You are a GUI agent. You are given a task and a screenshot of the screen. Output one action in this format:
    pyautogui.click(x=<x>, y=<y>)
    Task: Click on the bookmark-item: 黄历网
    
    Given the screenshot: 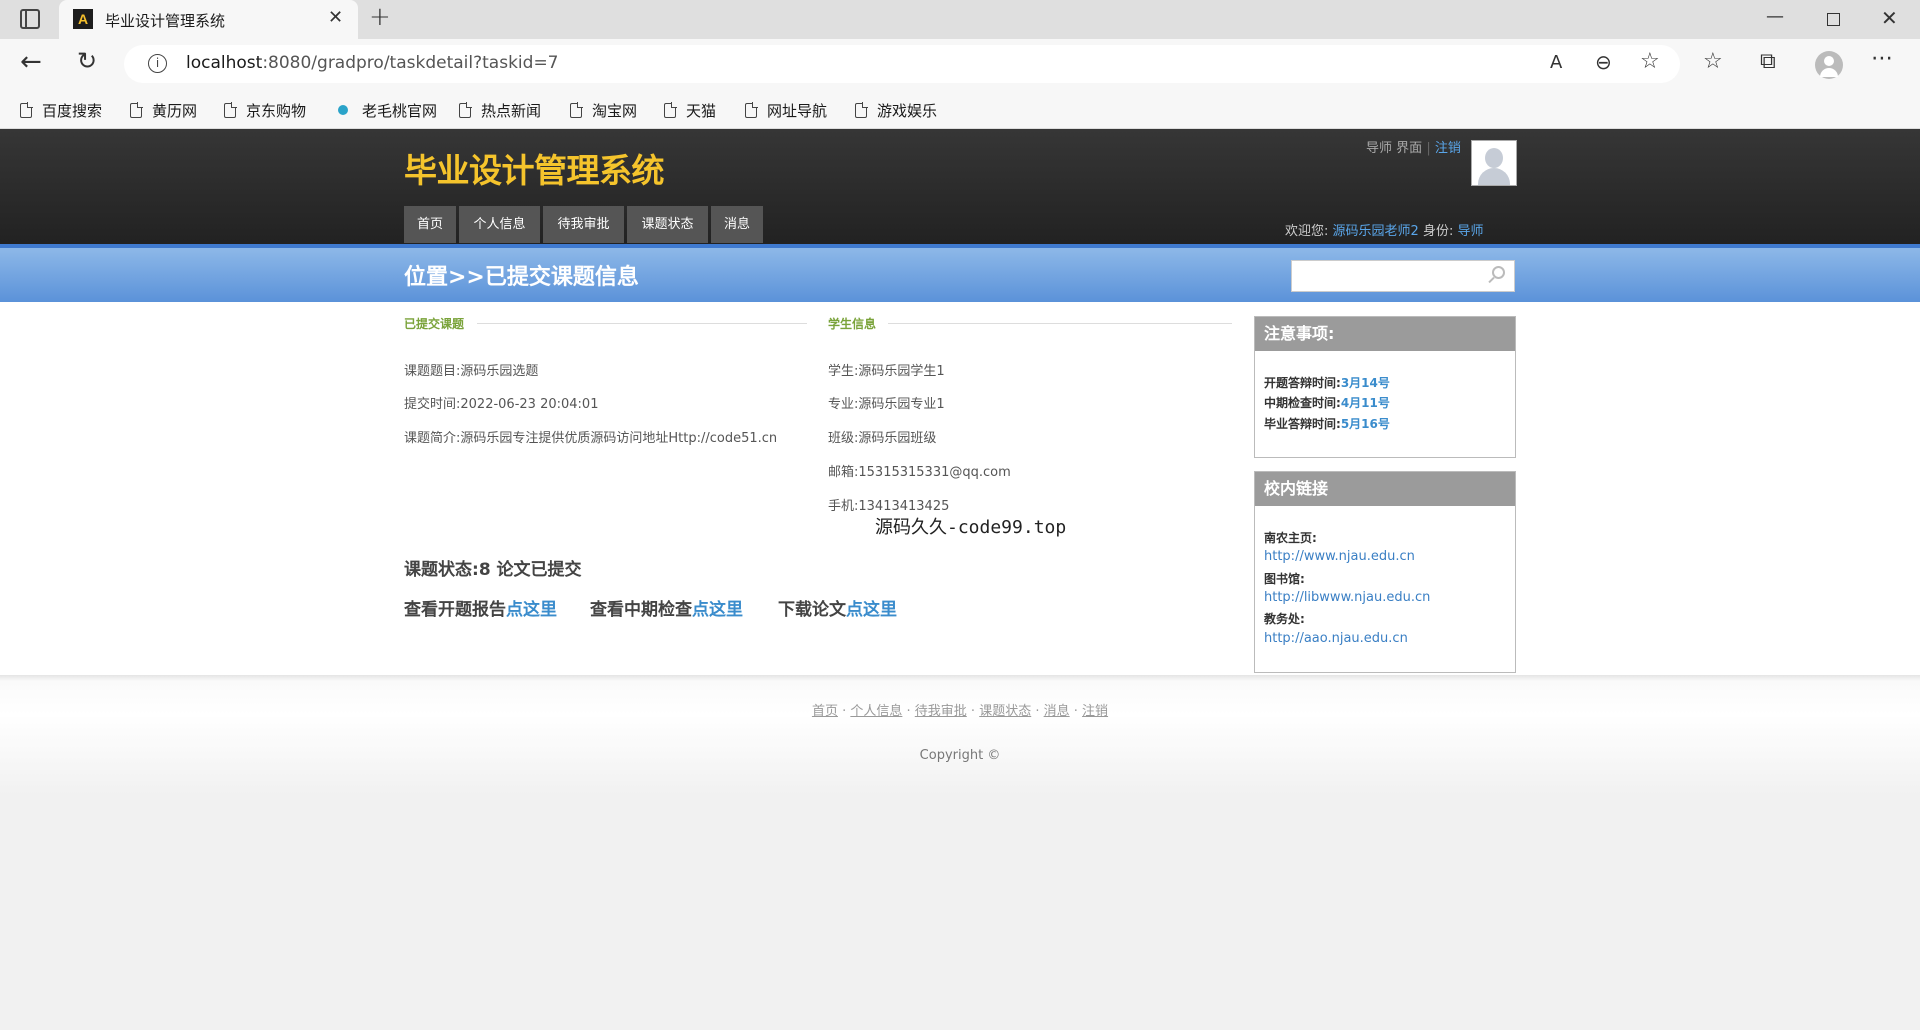 What is the action you would take?
    pyautogui.click(x=163, y=110)
    